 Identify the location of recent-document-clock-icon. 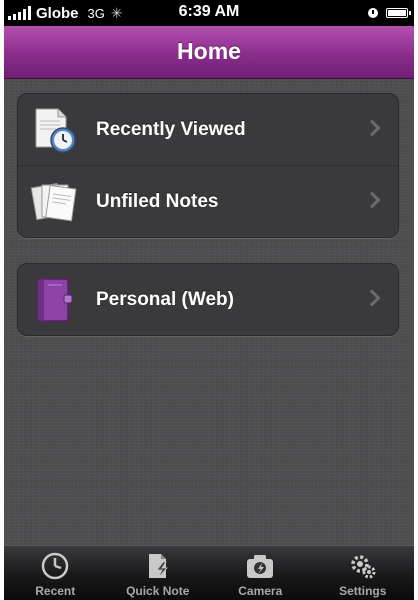
(55, 130).